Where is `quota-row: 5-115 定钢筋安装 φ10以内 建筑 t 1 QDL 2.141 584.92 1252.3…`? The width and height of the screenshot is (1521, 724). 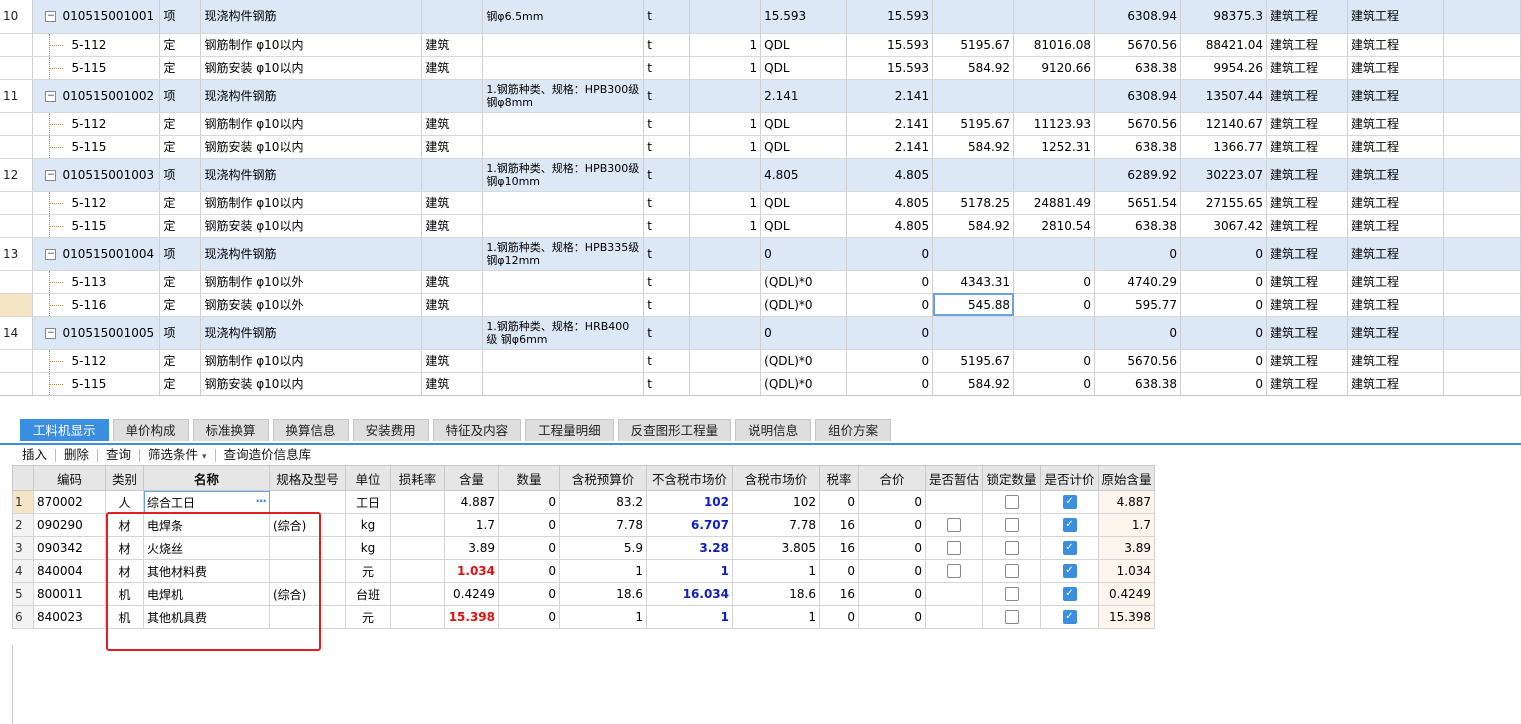
quota-row: 5-115 定钢筋安装 φ10以内 建筑 t 1 QDL 2.141 584.92 1252.3… is located at coordinates (760, 147).